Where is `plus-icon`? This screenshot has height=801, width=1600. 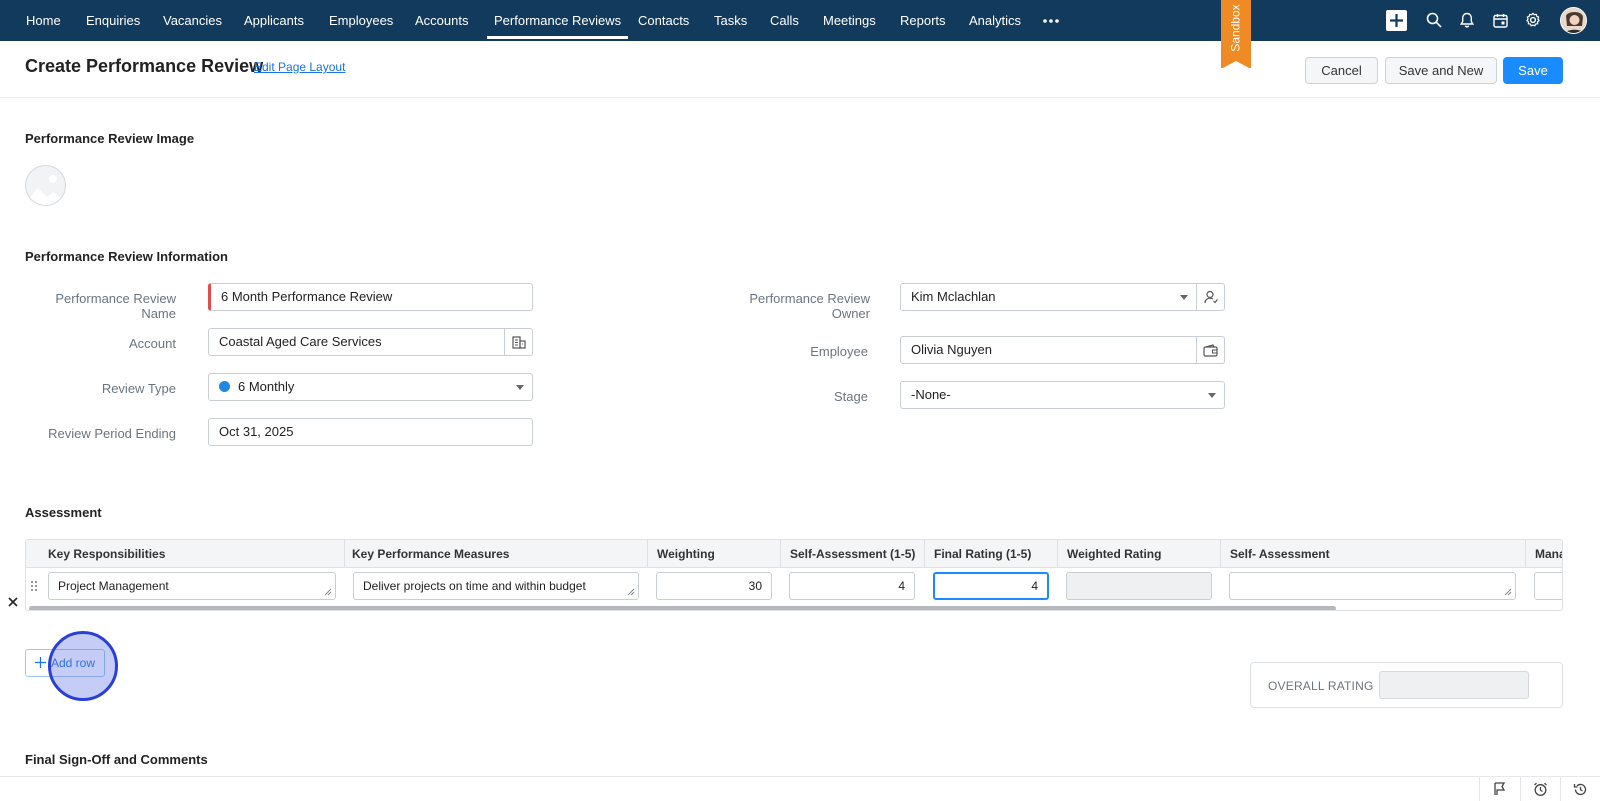
plus-icon is located at coordinates (40, 662).